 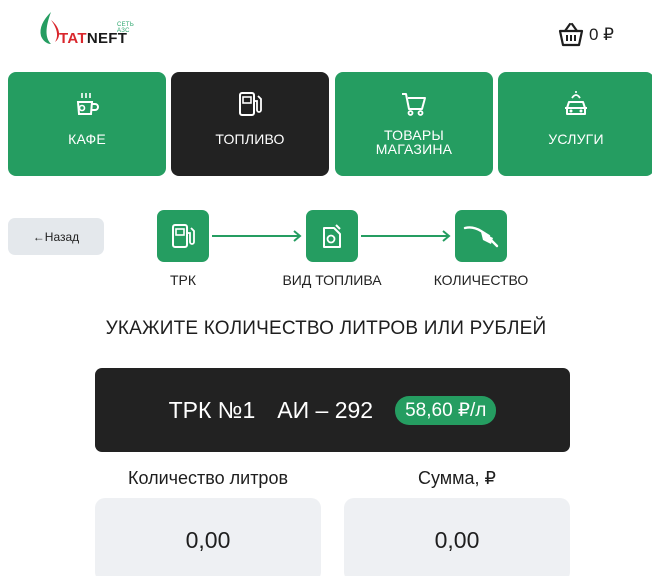 I want to click on back-button: ←Назад, so click(x=56, y=236).